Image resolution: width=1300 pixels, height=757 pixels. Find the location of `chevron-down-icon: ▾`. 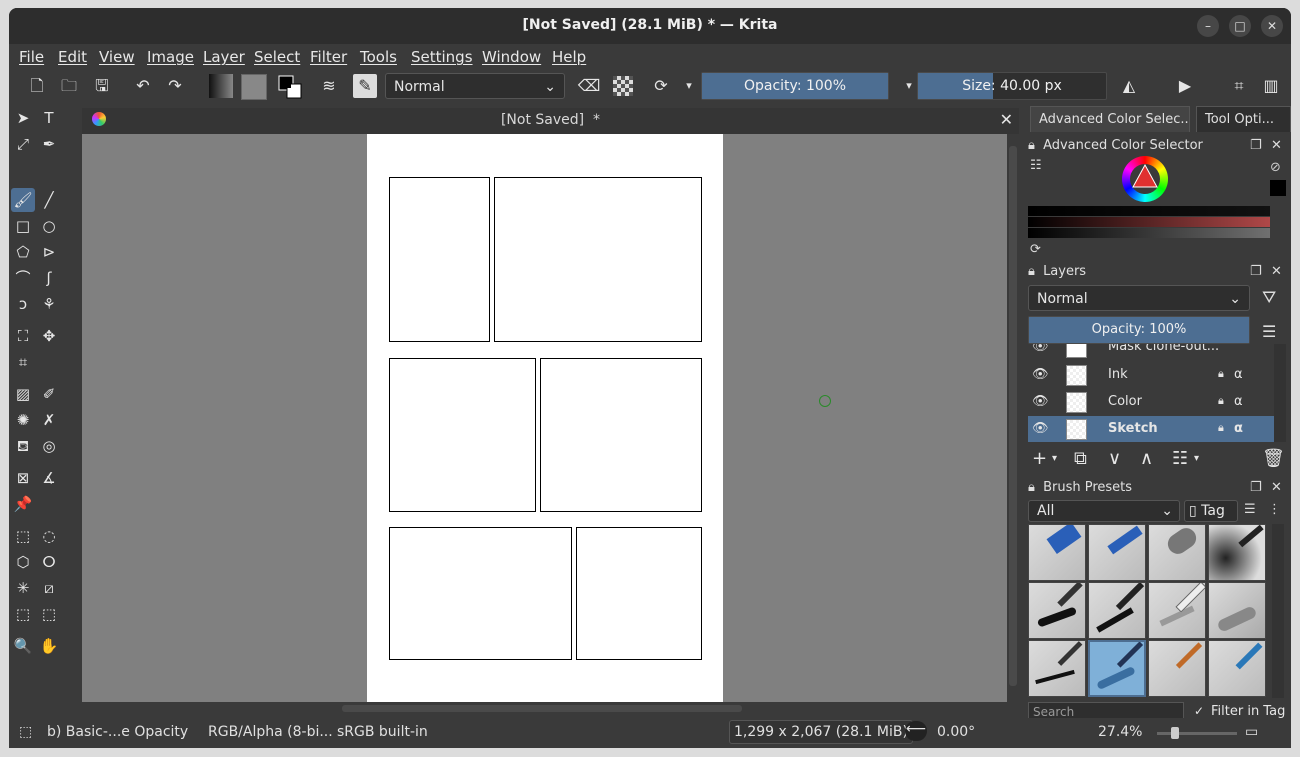

chevron-down-icon: ▾ is located at coordinates (1196, 458).